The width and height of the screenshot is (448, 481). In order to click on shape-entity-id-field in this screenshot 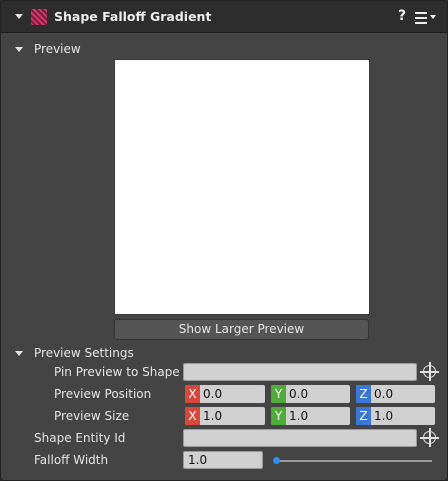, I will do `click(300, 438)`.